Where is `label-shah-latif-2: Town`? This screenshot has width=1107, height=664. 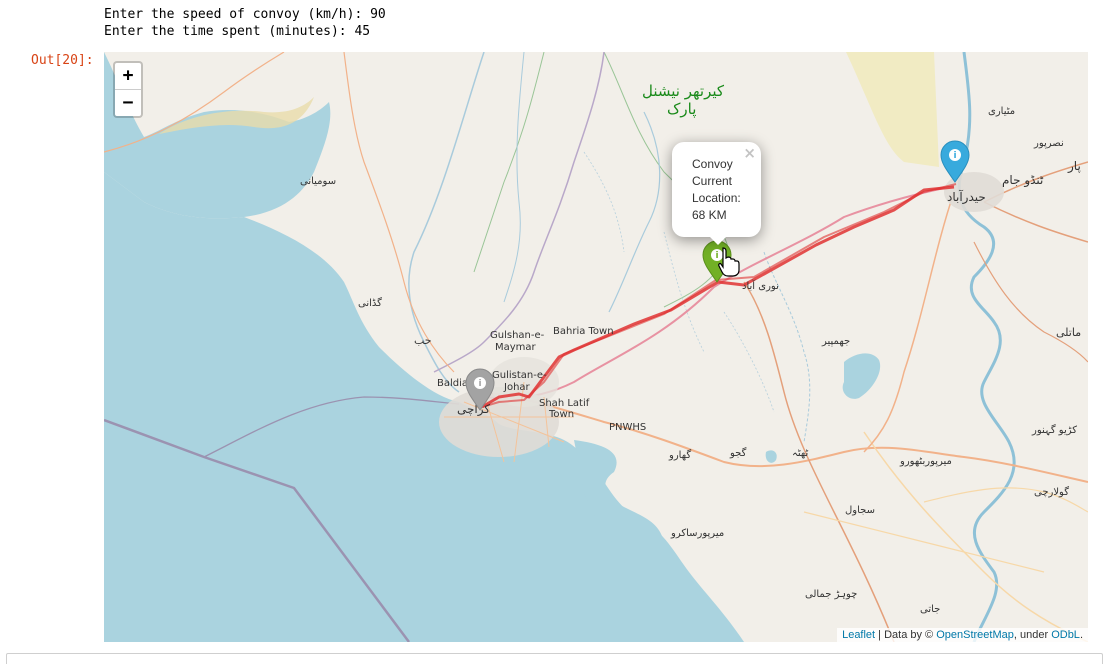 label-shah-latif-2: Town is located at coordinates (561, 414).